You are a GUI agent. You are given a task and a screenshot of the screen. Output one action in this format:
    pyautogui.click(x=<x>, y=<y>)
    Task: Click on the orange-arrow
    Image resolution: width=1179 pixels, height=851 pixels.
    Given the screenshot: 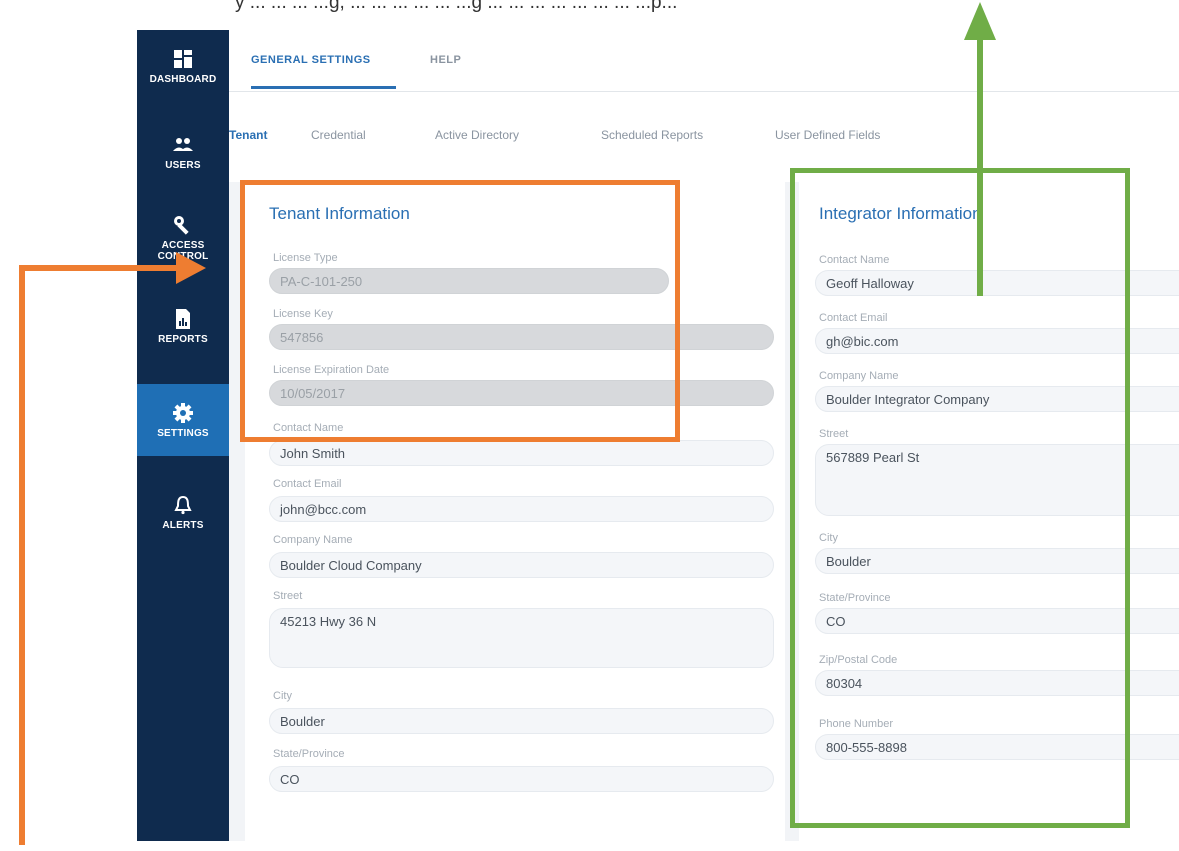 What is the action you would take?
    pyautogui.click(x=112, y=548)
    